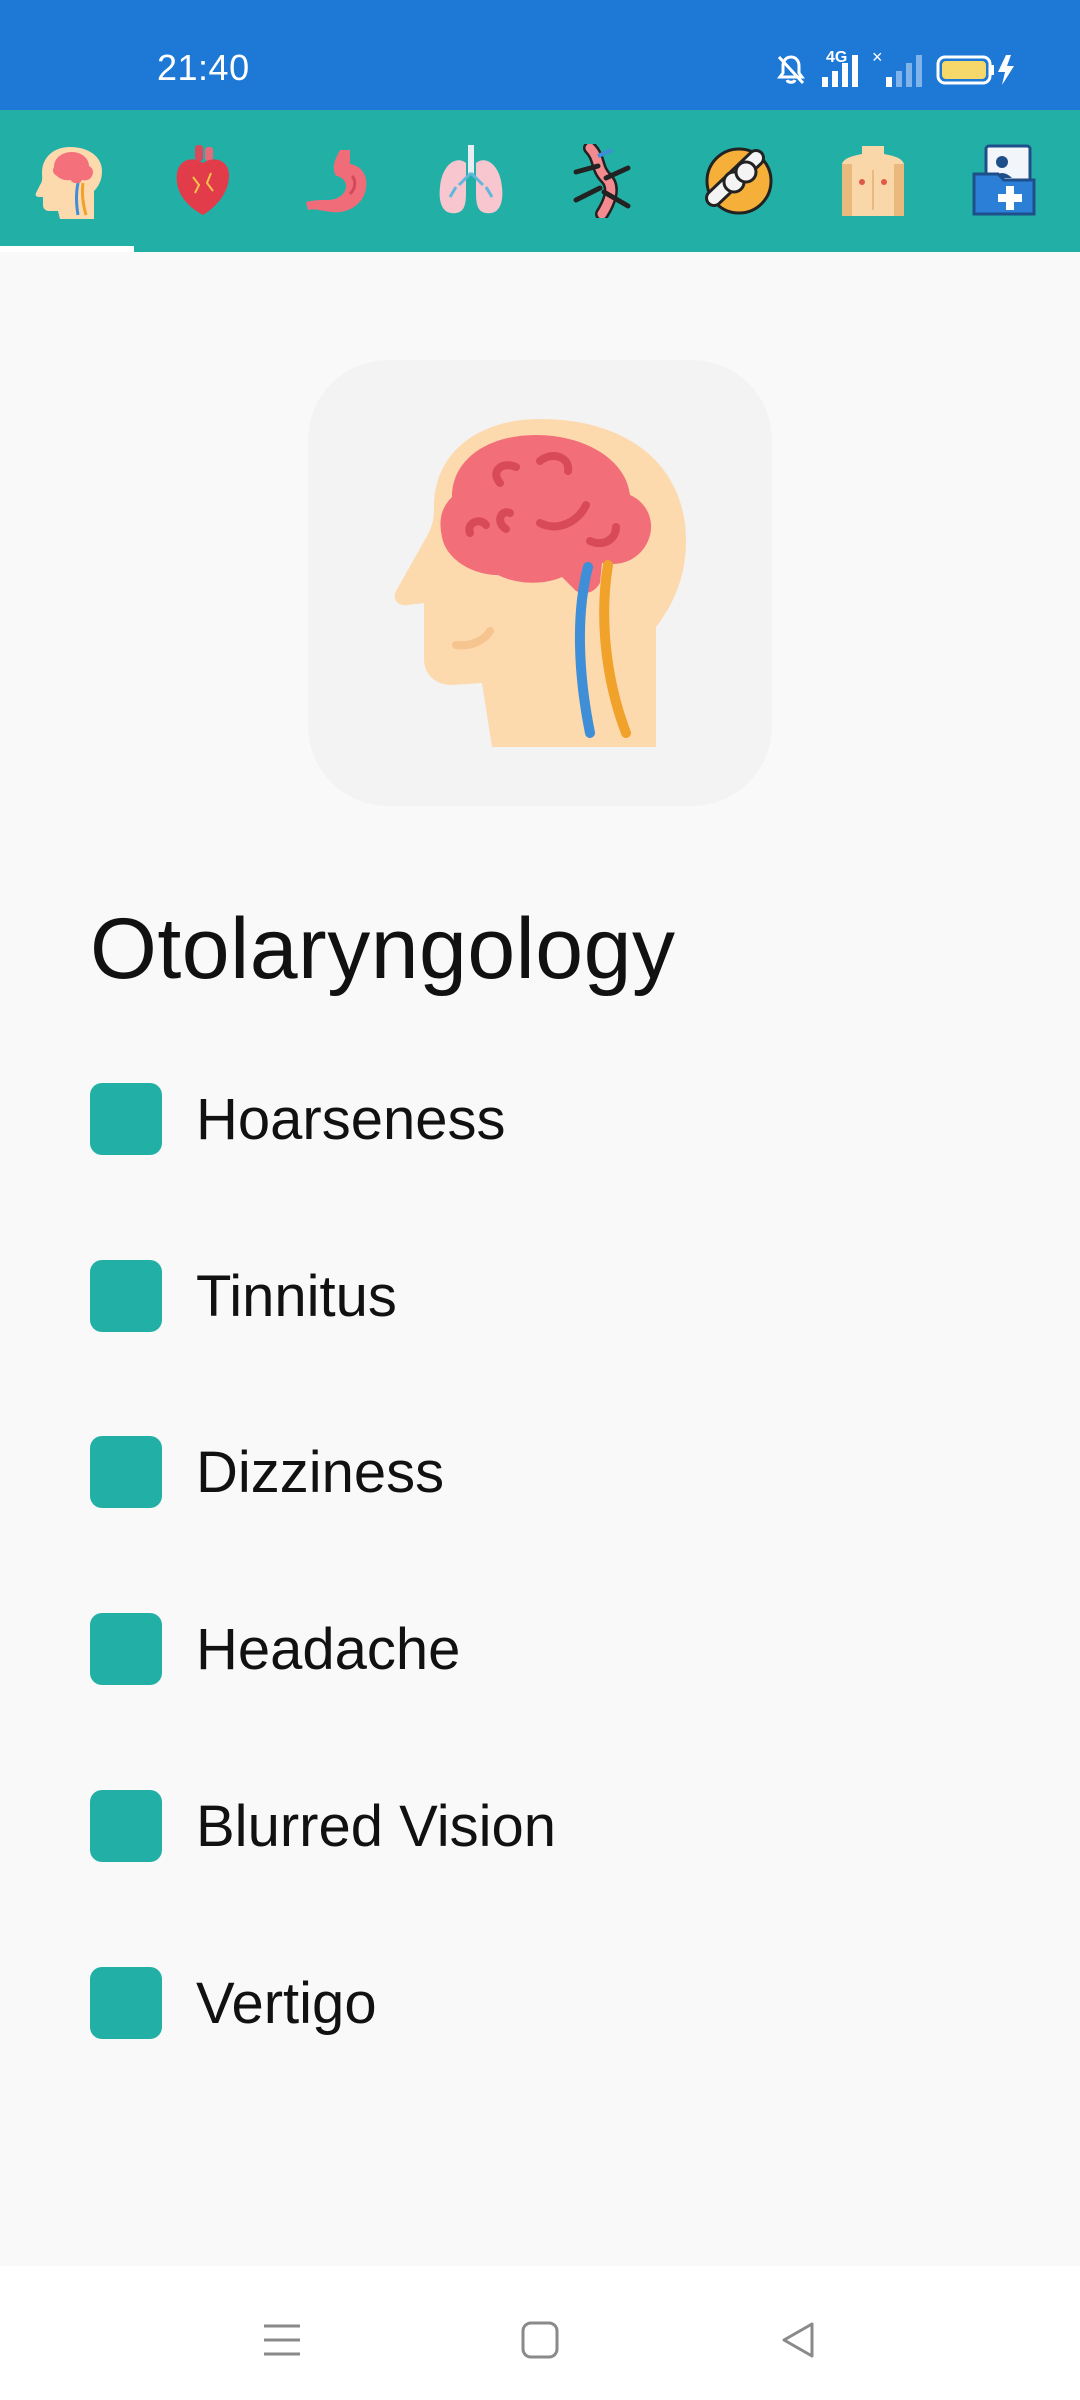 The width and height of the screenshot is (1080, 2400). Describe the element at coordinates (540, 1472) in the screenshot. I see `list-item: Dizziness` at that location.